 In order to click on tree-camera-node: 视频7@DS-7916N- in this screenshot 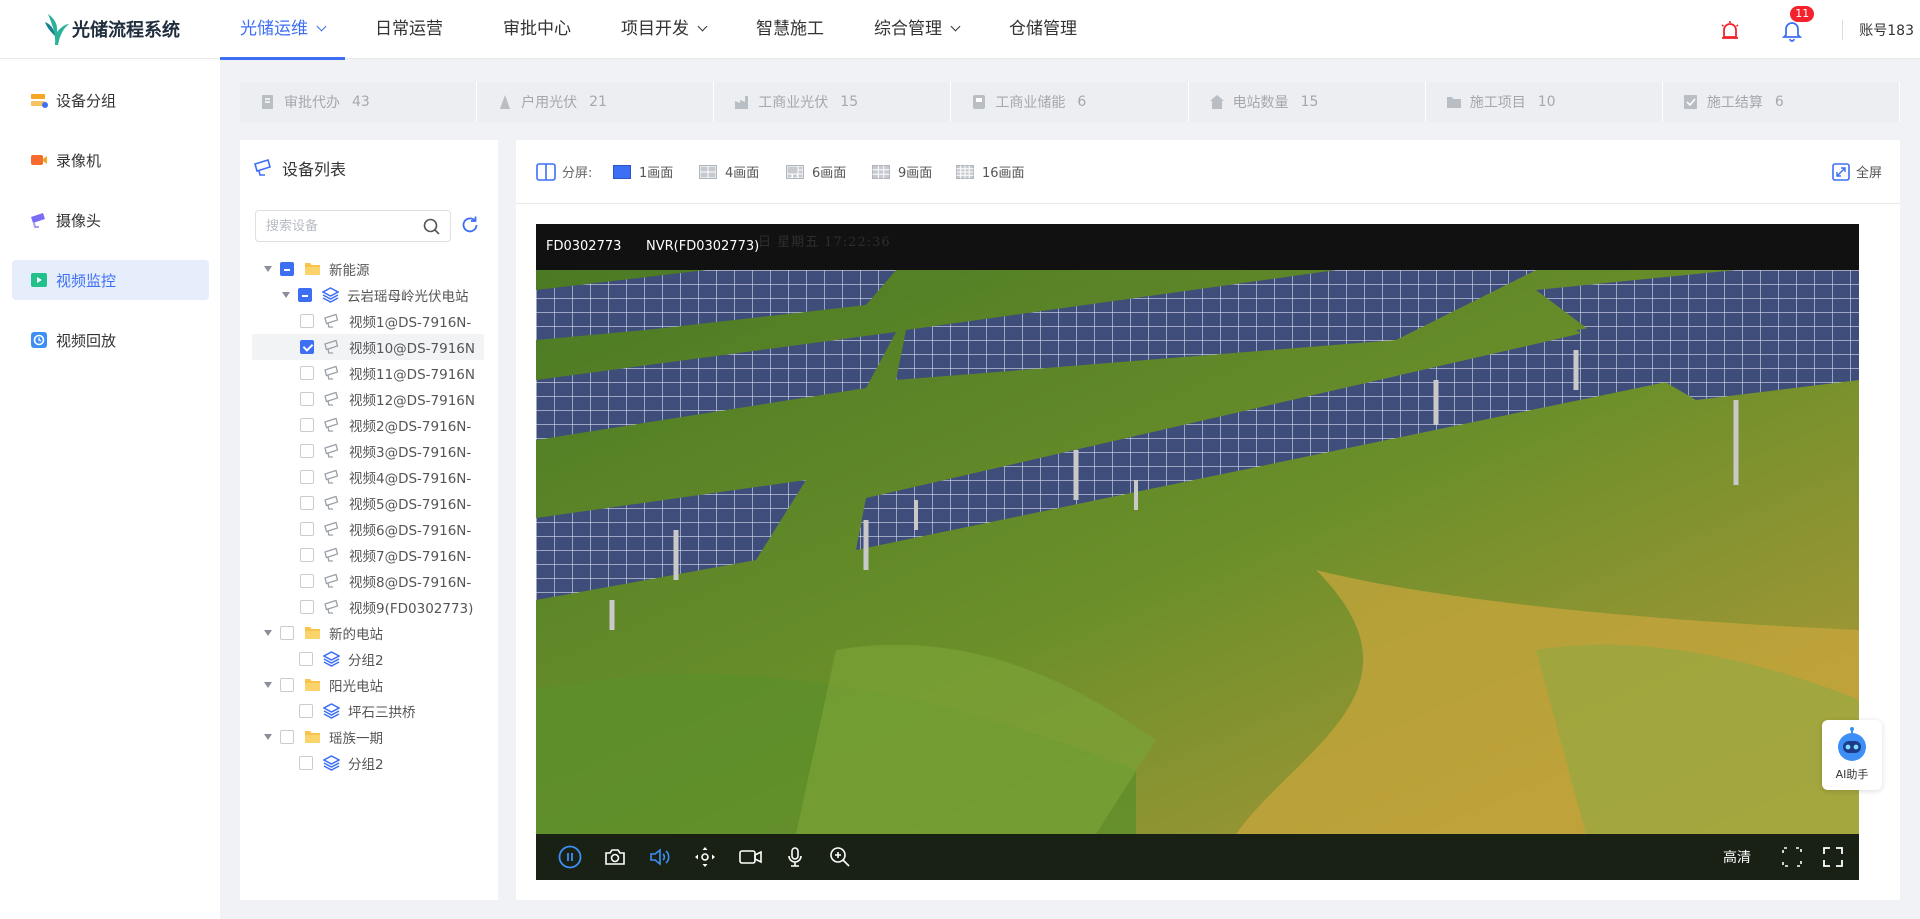, I will do `click(368, 555)`.